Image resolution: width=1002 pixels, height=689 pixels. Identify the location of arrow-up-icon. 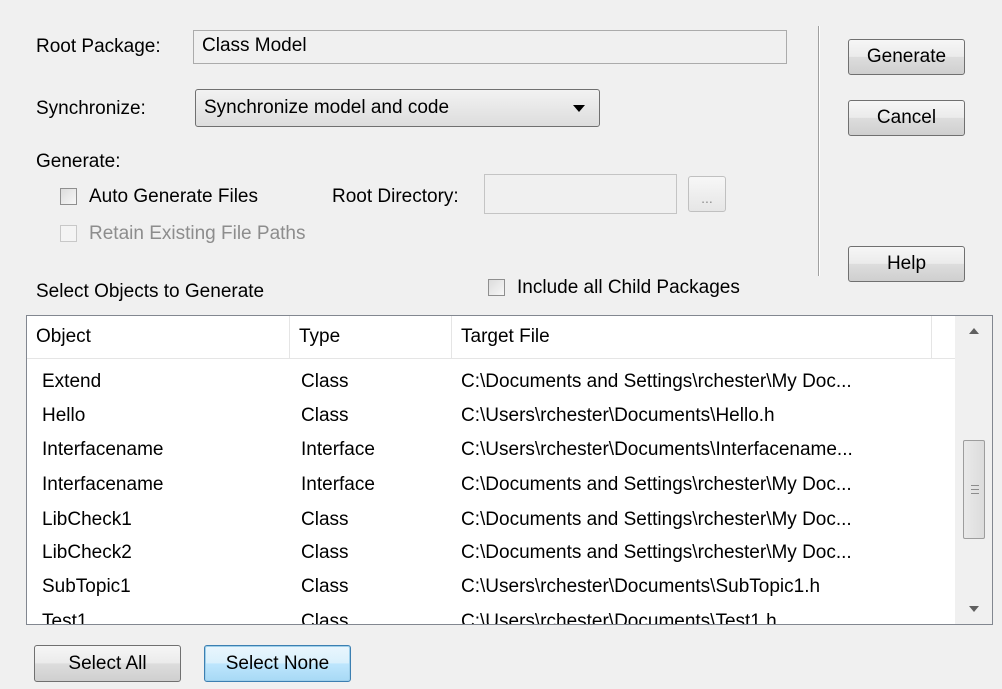
(973, 331).